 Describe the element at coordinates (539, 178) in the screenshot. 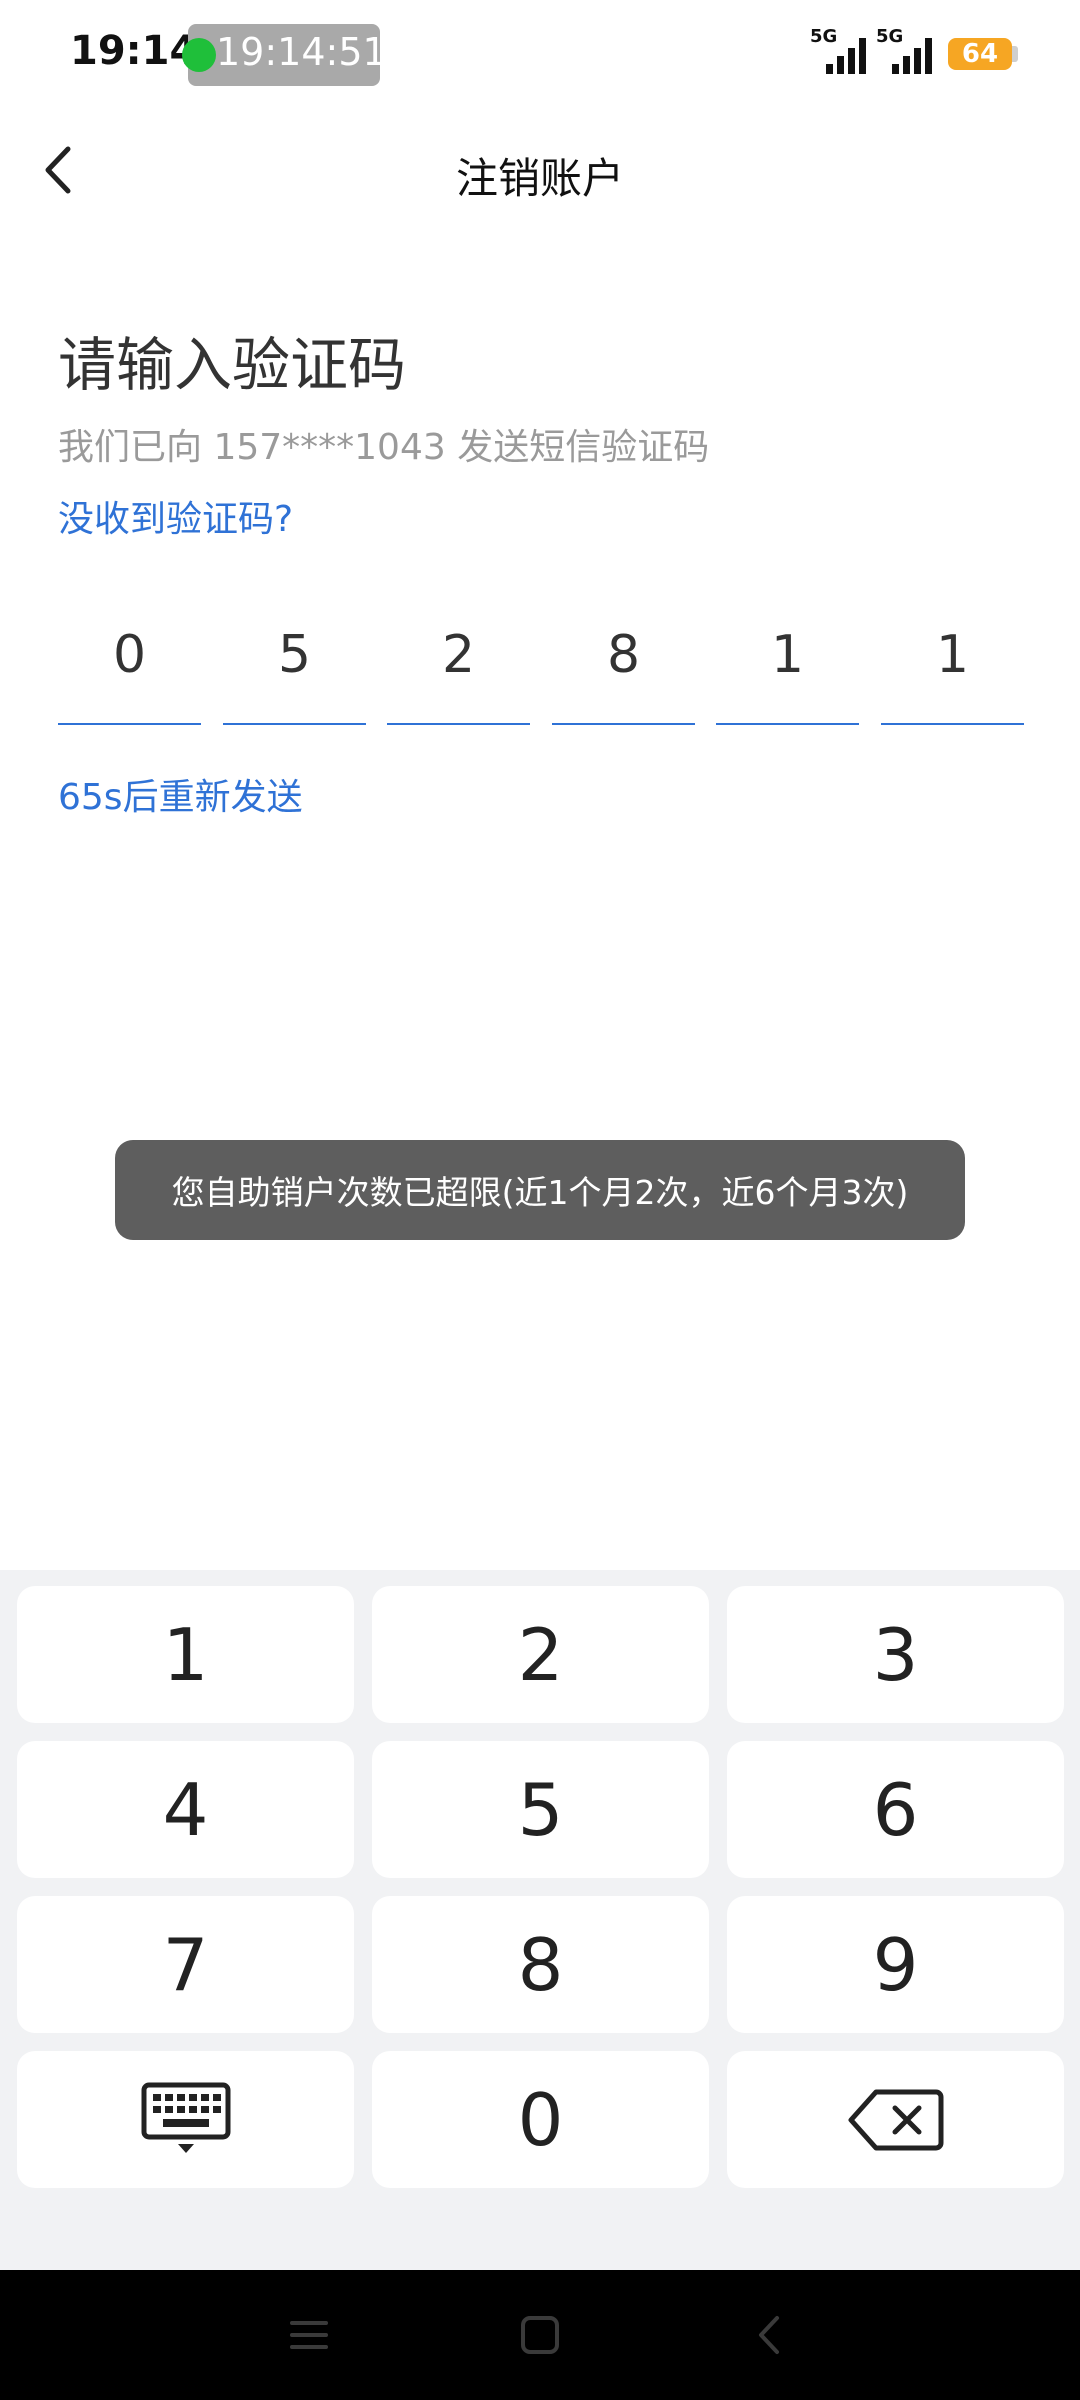

I see `page-title: 注销账户` at that location.